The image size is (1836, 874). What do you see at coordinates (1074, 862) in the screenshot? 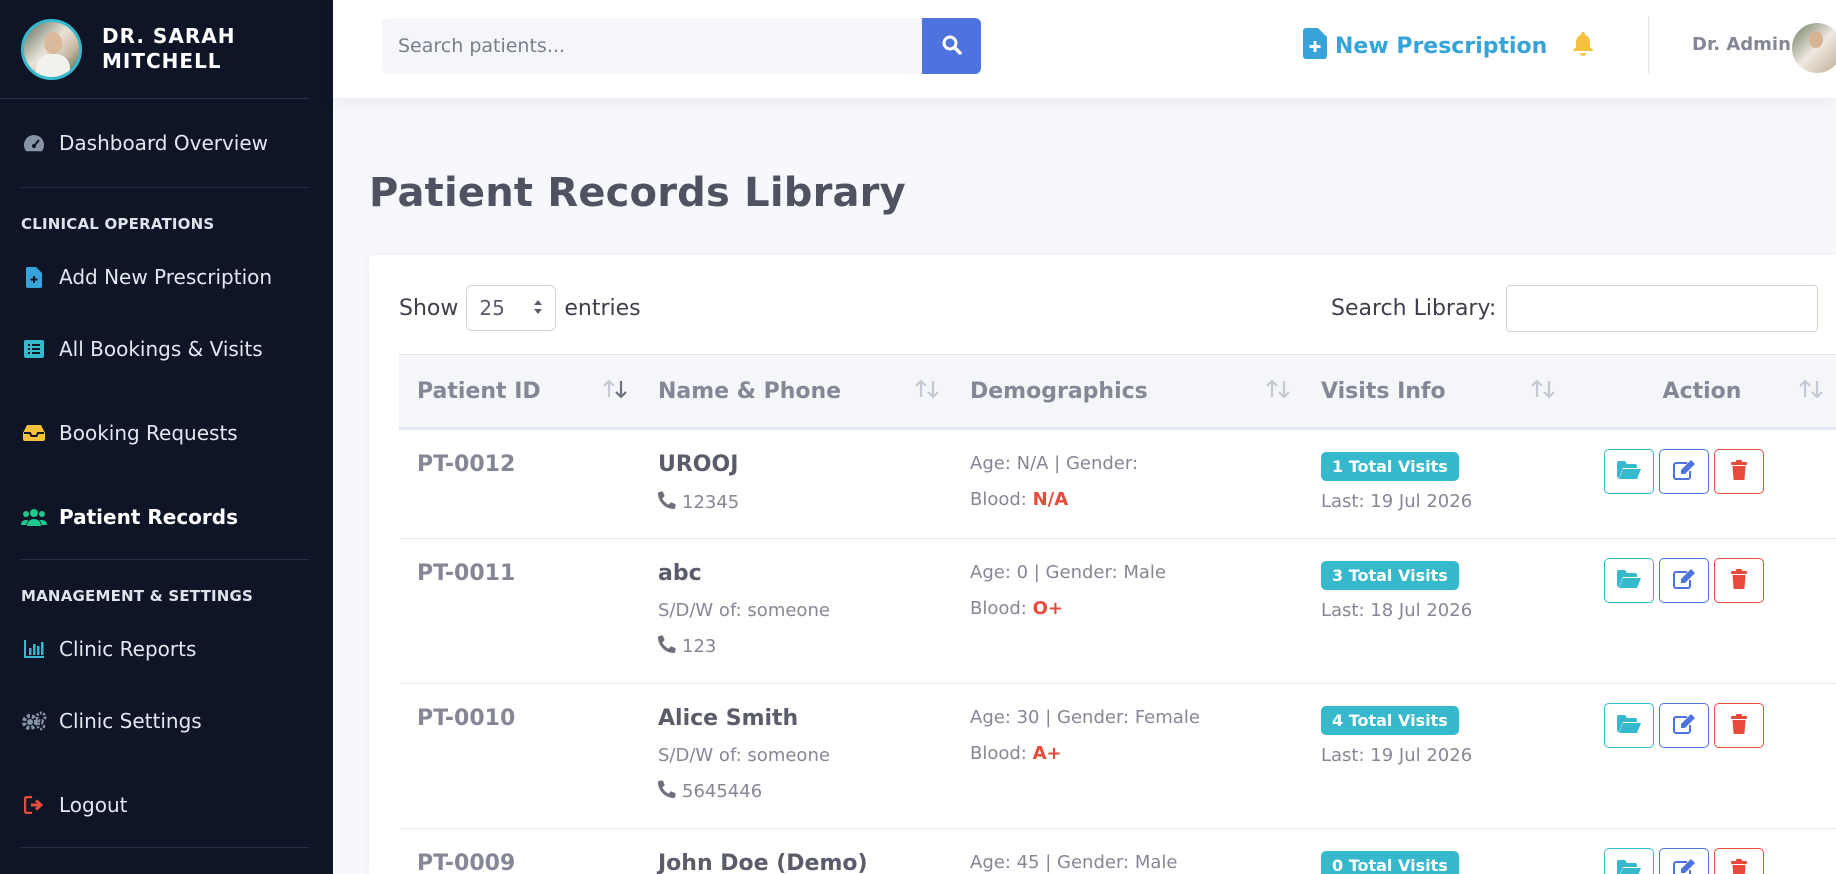
I see `patient-demographics: Age: 45 | Gender: Male` at bounding box center [1074, 862].